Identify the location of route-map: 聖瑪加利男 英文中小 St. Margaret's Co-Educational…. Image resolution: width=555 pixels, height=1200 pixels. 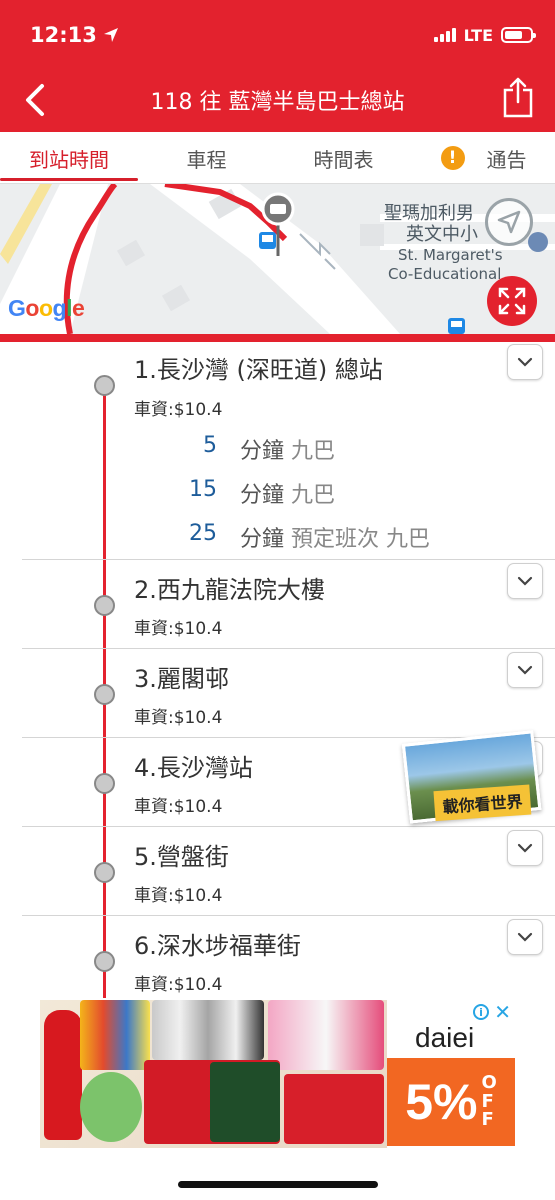
(277, 259).